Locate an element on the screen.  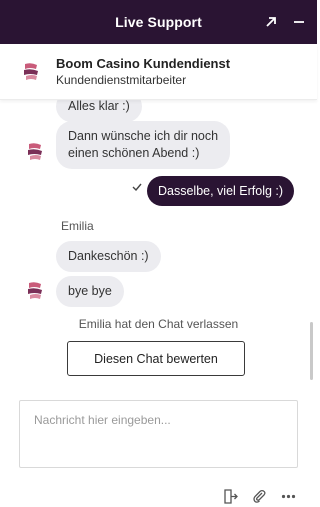
agent-name: Boom Casino Kundendienst is located at coordinates (143, 63).